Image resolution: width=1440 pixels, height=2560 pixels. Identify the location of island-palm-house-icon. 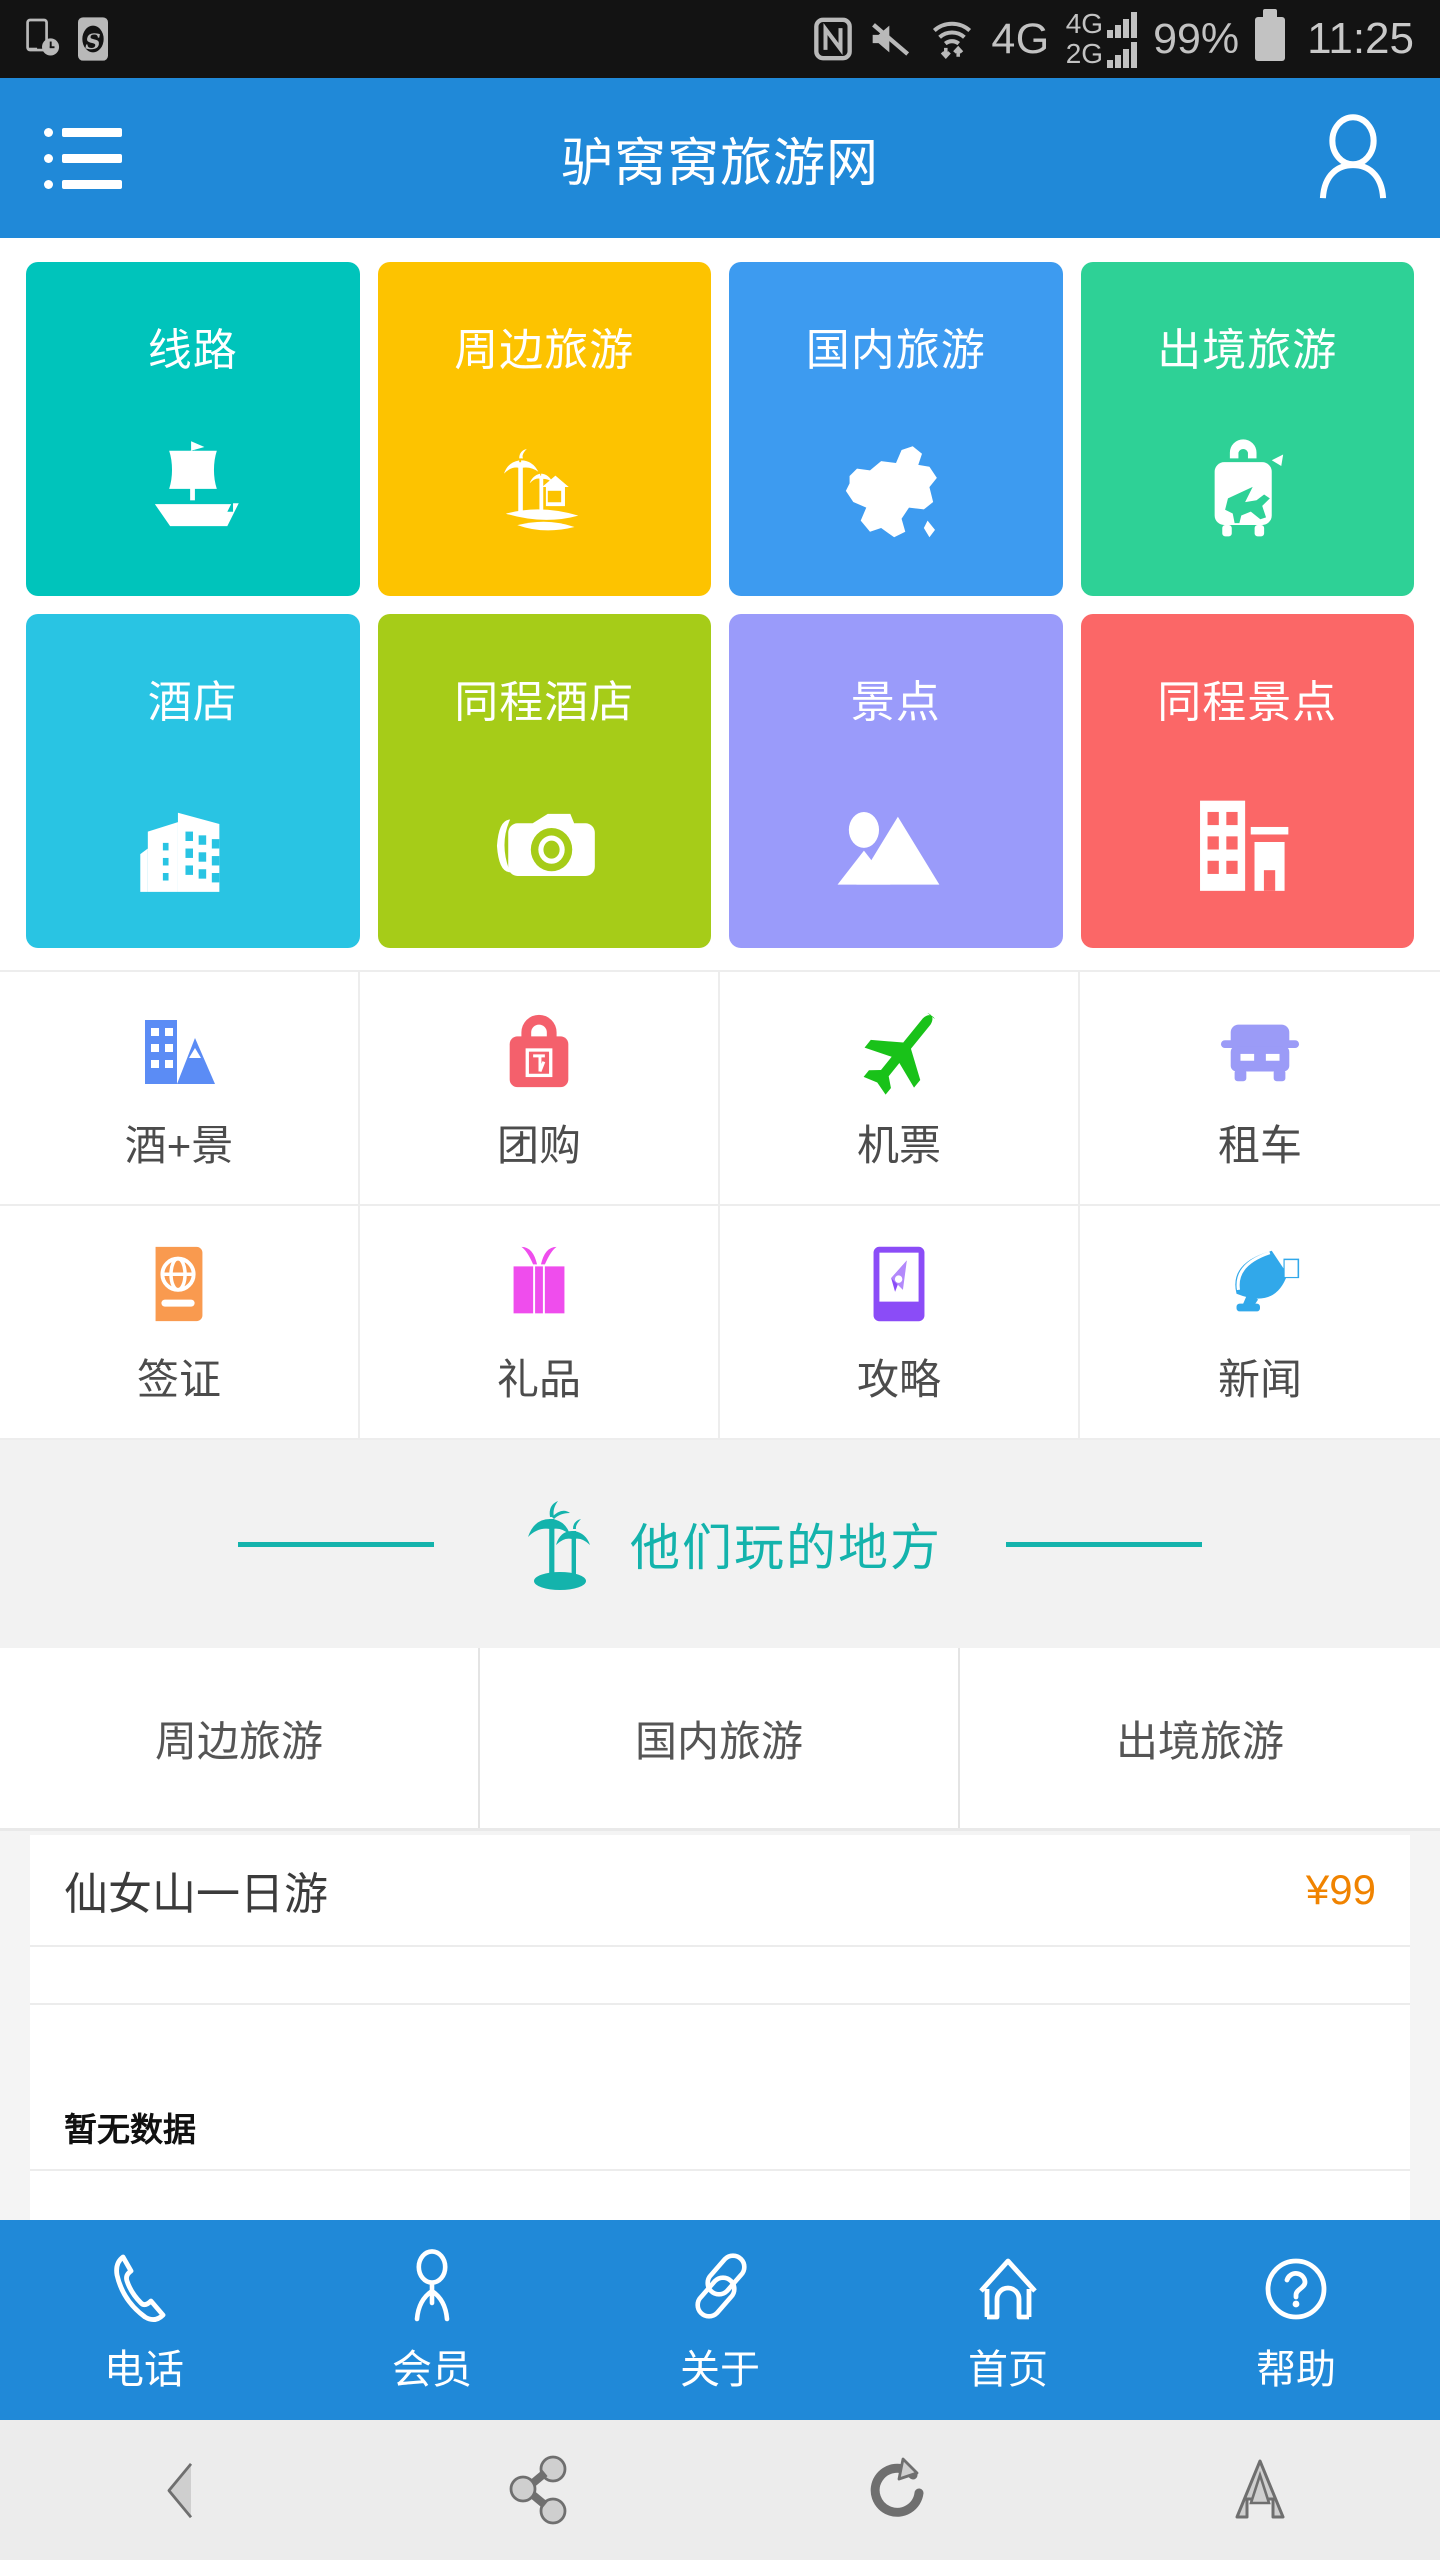
(545, 487).